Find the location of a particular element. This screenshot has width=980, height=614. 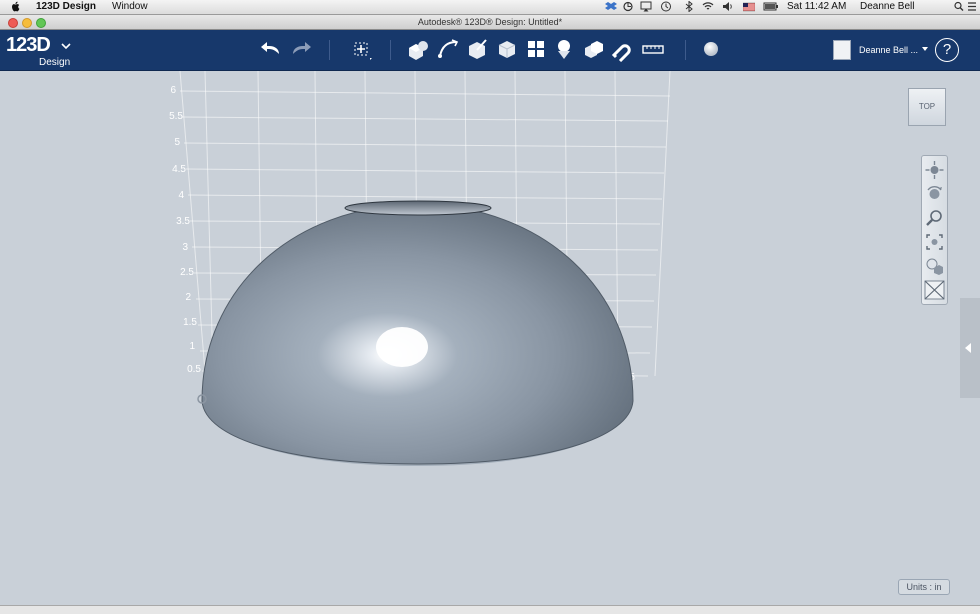

construct-button is located at coordinates (478, 49).